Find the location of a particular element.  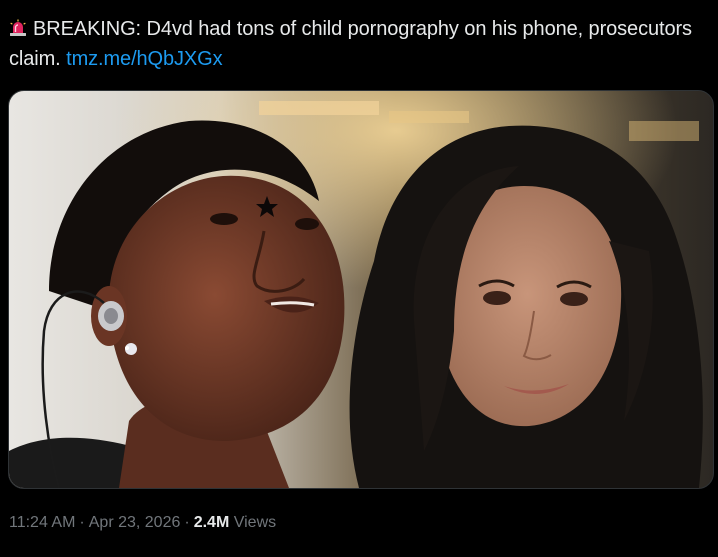

tweet-date: Apr 23, 2026 is located at coordinates (135, 522).